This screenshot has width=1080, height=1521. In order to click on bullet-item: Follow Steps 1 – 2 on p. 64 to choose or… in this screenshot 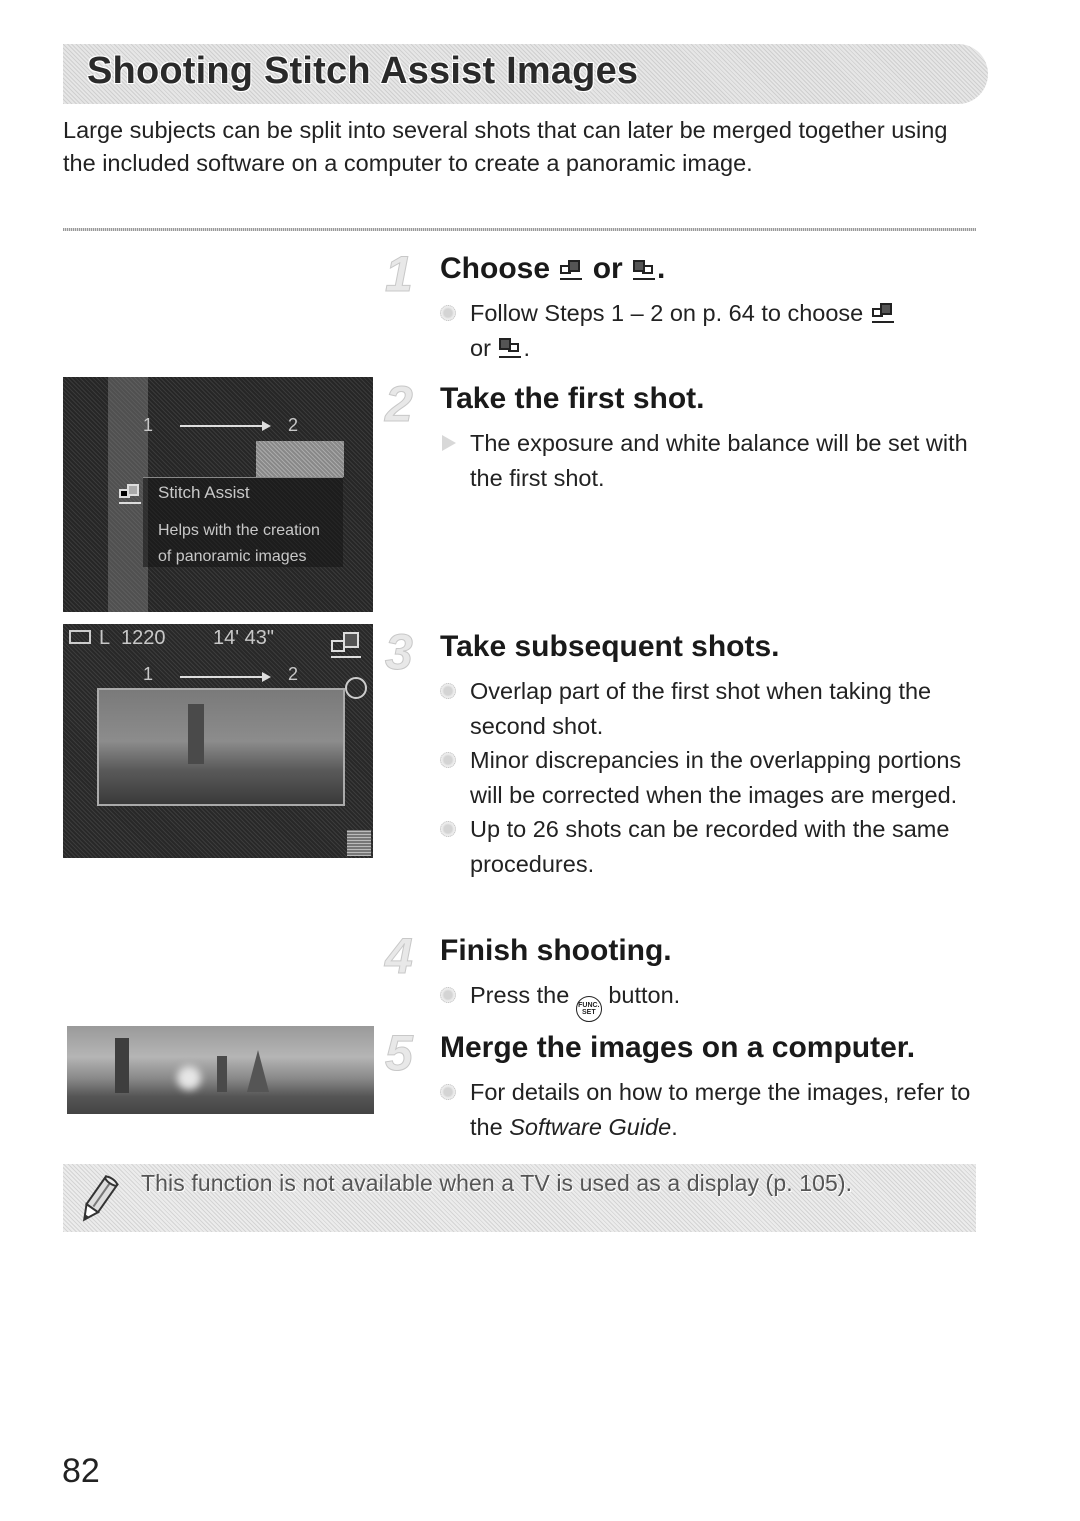, I will do `click(712, 330)`.